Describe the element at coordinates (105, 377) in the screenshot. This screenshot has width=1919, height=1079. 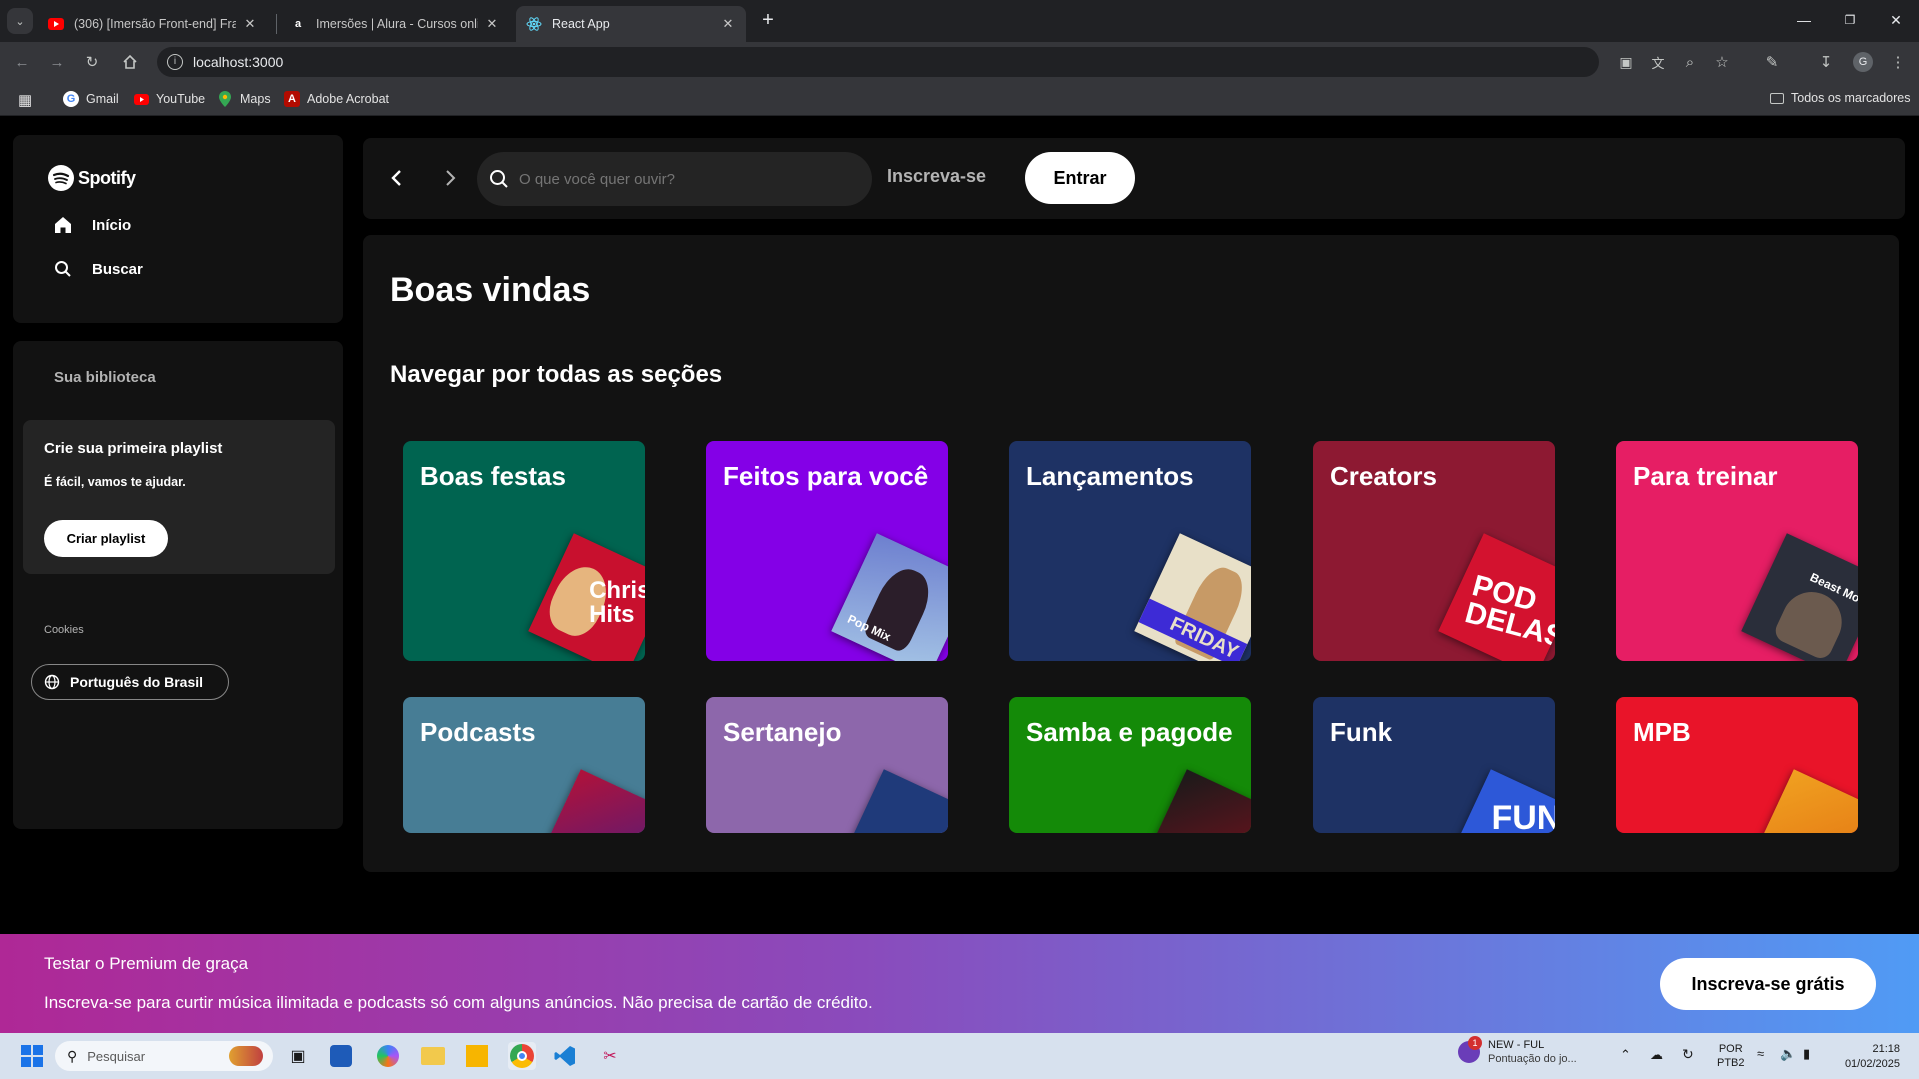
I see `library-title: Sua biblioteca` at that location.